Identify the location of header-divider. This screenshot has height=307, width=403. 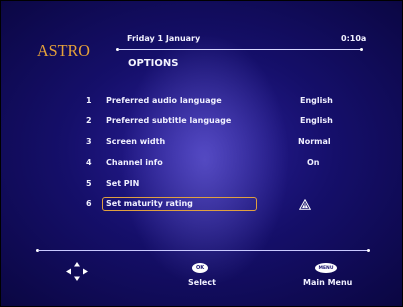
(239, 49).